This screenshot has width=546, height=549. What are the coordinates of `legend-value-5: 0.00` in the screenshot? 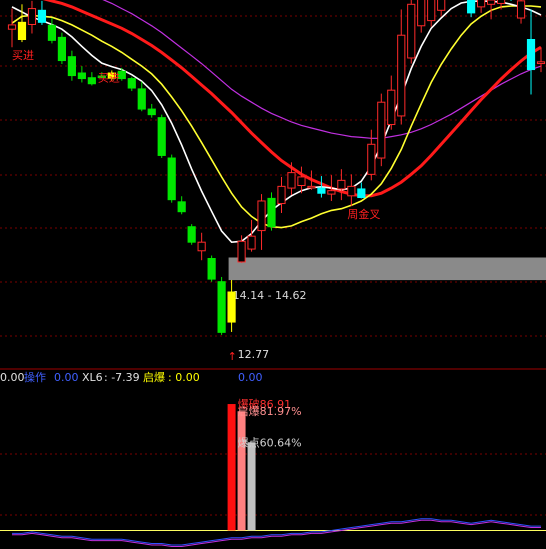 It's located at (250, 377).